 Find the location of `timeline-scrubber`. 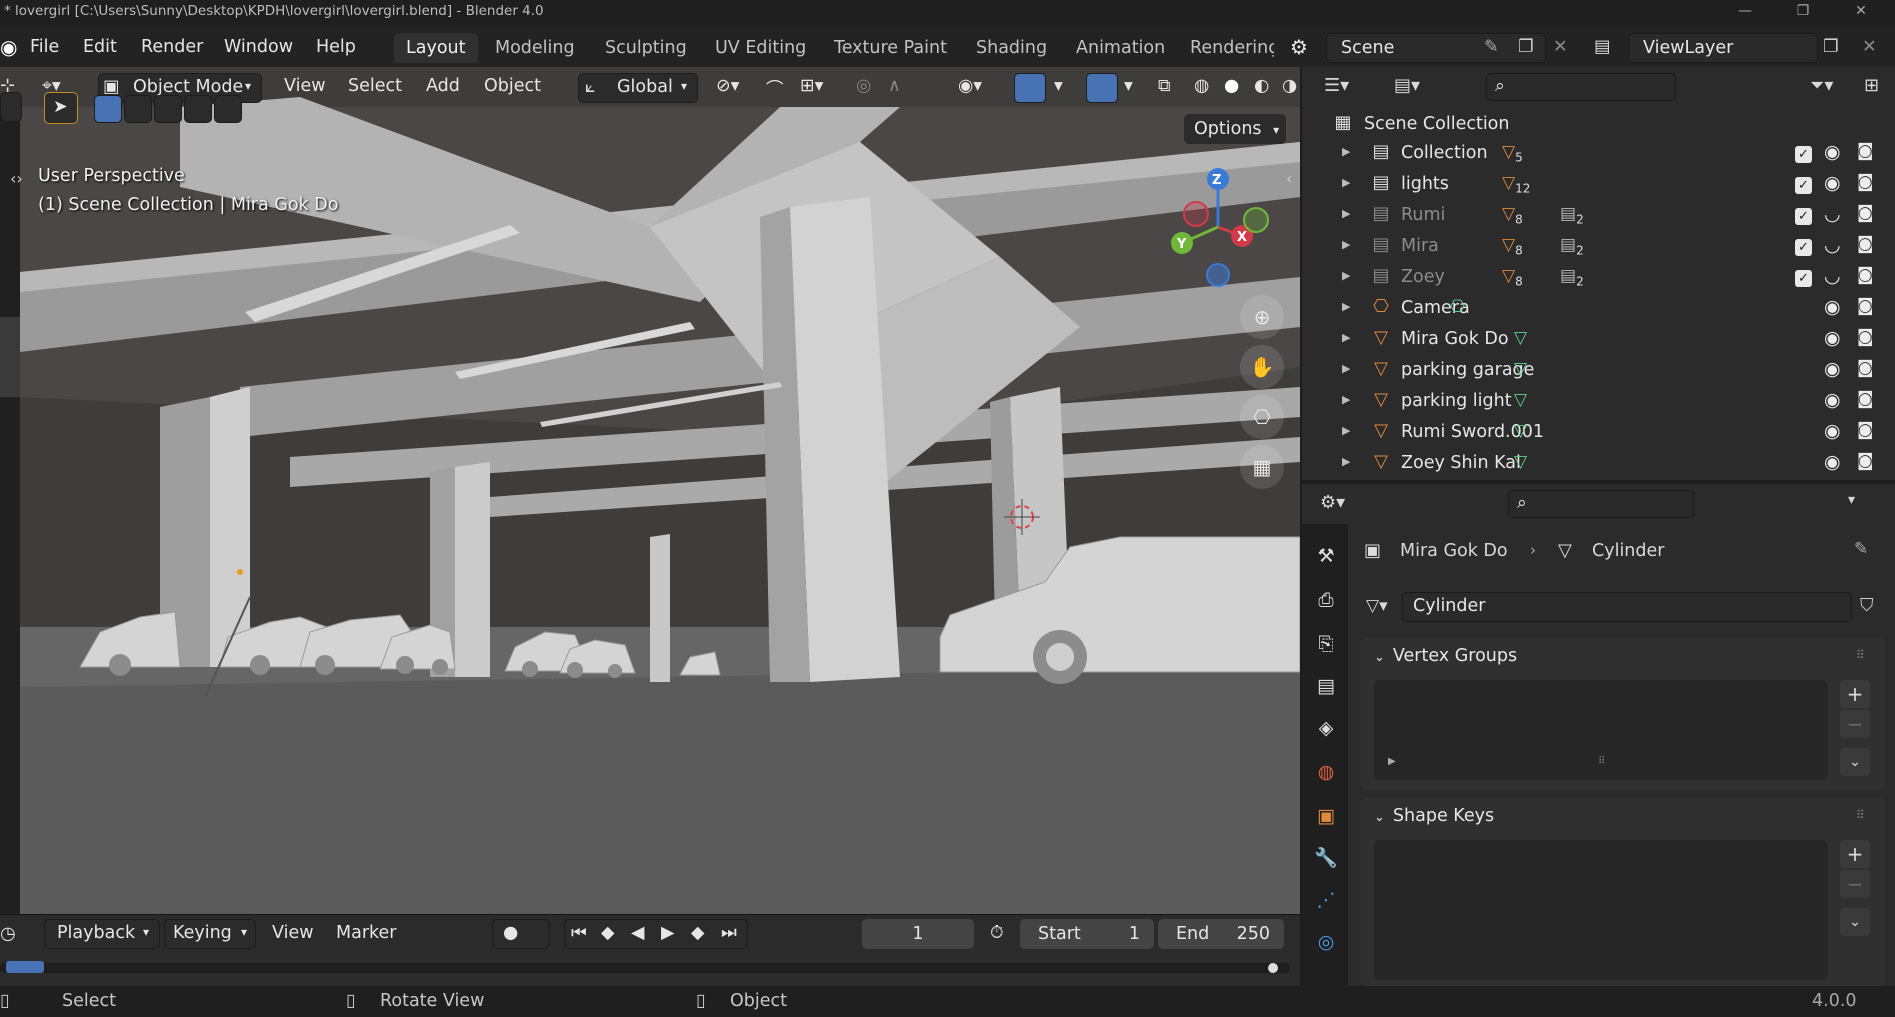

timeline-scrubber is located at coordinates (645, 968).